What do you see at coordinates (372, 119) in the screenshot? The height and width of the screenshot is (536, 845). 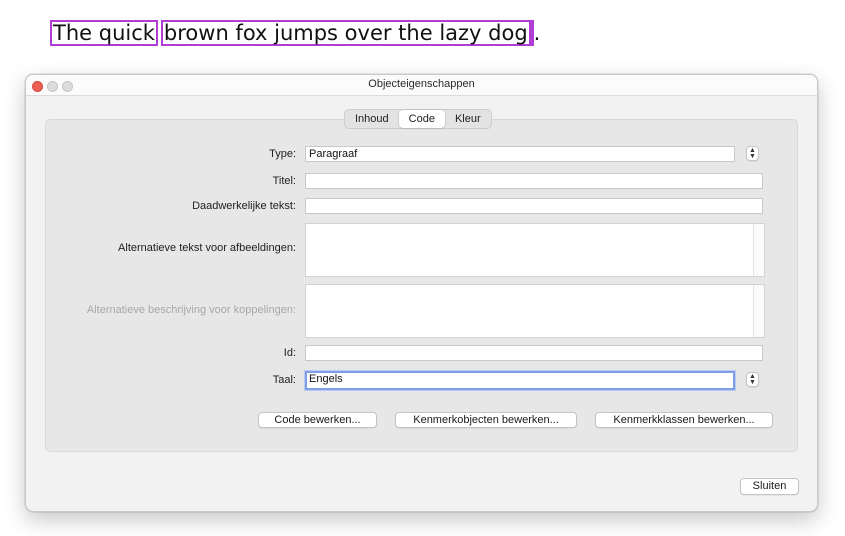 I see `tab-inhoud: Inhoud` at bounding box center [372, 119].